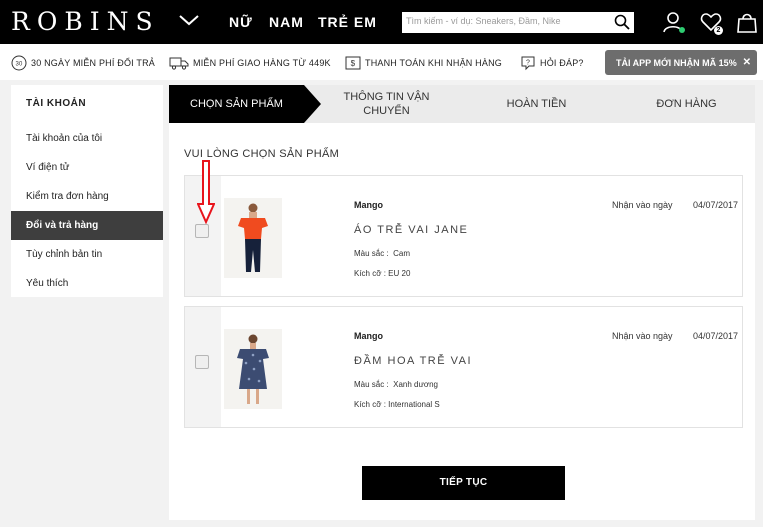 The width and height of the screenshot is (763, 527). Describe the element at coordinates (414, 404) in the screenshot. I see `size-value: International S` at that location.